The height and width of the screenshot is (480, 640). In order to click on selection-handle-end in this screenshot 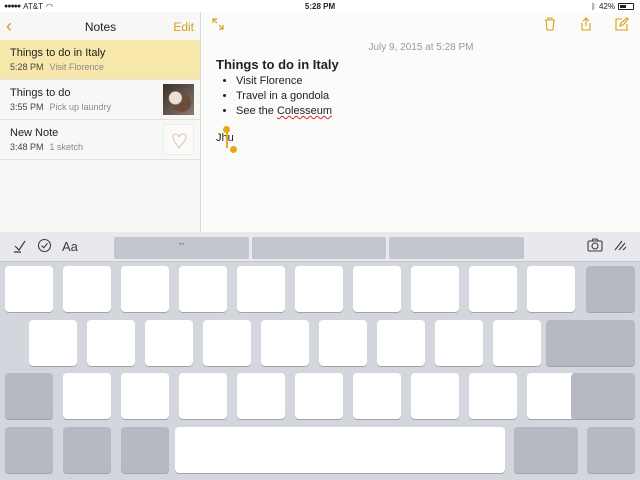, I will do `click(233, 149)`.